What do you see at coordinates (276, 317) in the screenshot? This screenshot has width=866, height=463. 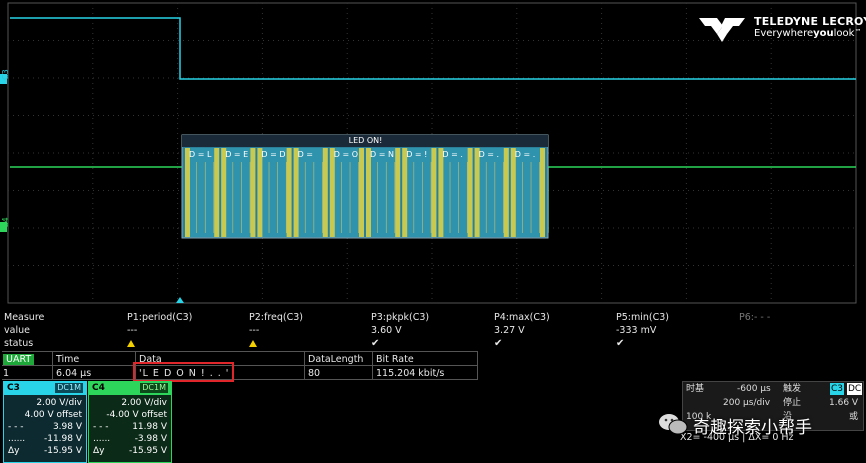 I see `measure-p2-header: P2:freq(C3)` at bounding box center [276, 317].